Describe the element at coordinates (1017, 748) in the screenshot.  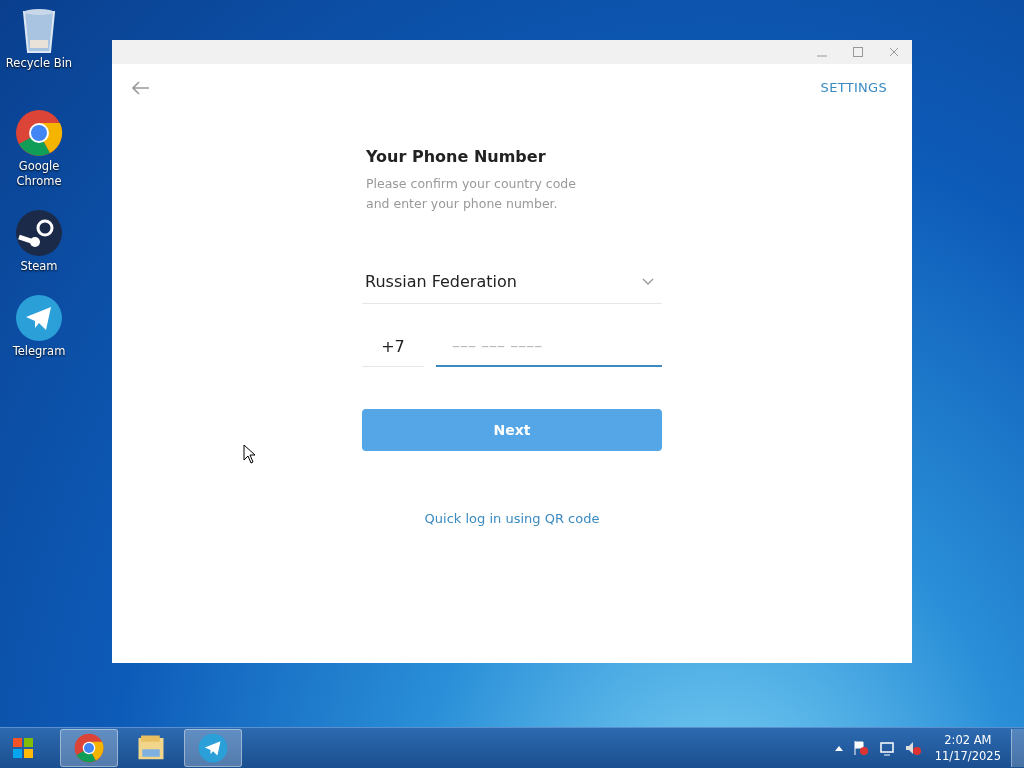
I see `show-desktop-button` at that location.